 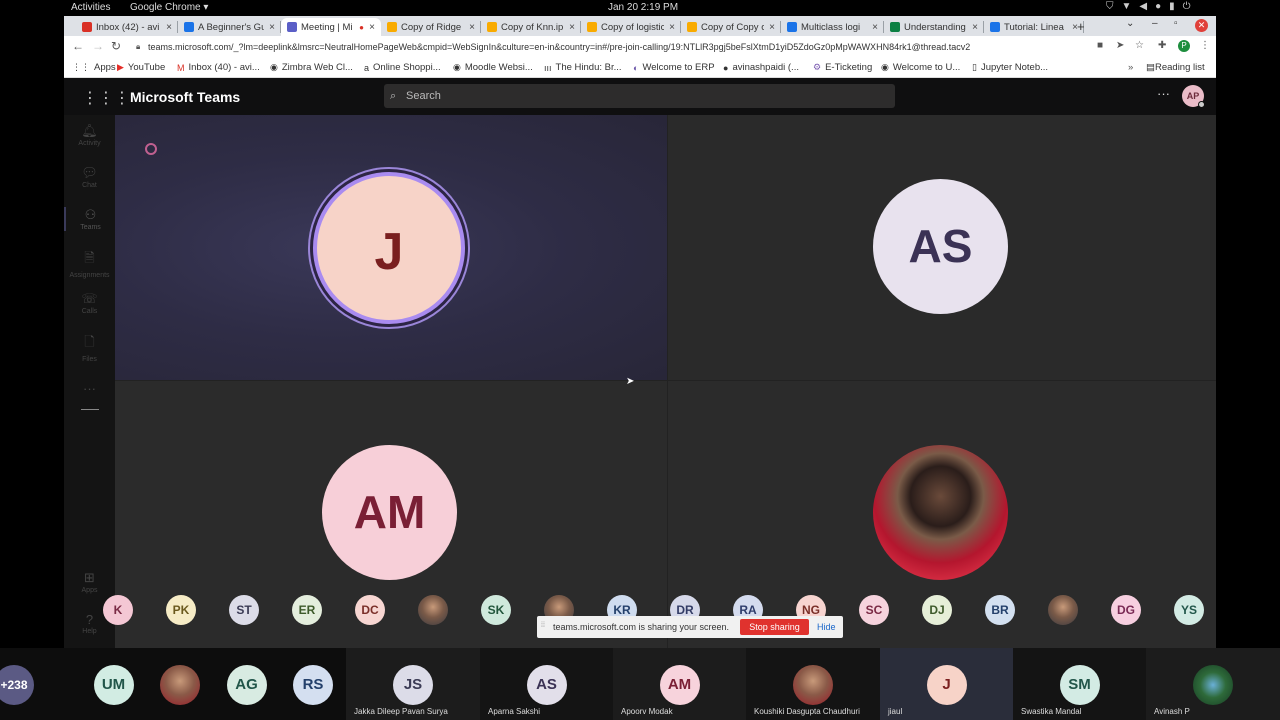 What do you see at coordinates (116, 46) in the screenshot?
I see `reload-icon: ↻` at bounding box center [116, 46].